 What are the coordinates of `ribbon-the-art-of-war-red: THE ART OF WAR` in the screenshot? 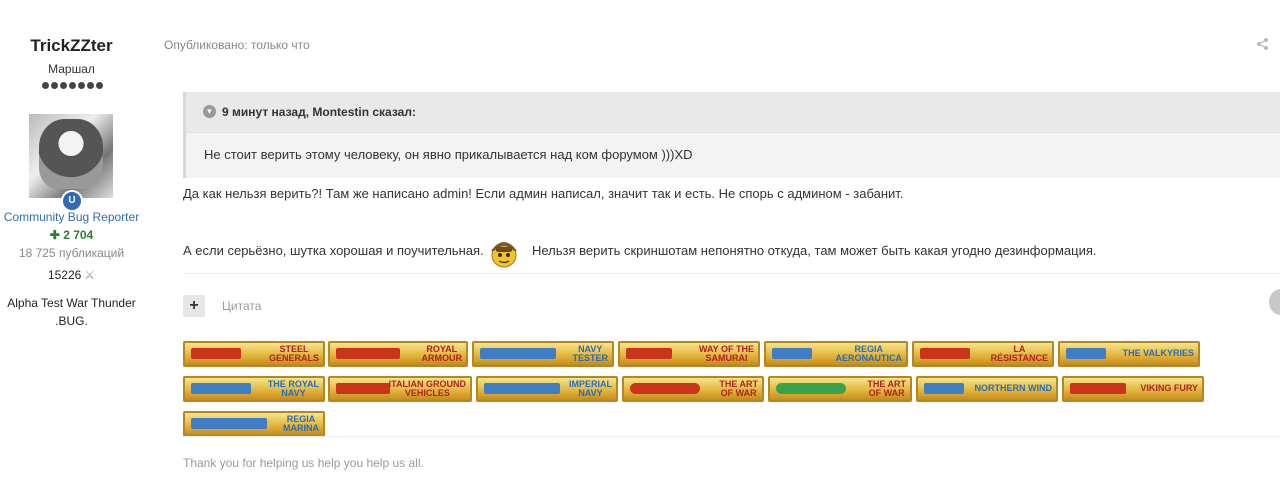 It's located at (693, 389).